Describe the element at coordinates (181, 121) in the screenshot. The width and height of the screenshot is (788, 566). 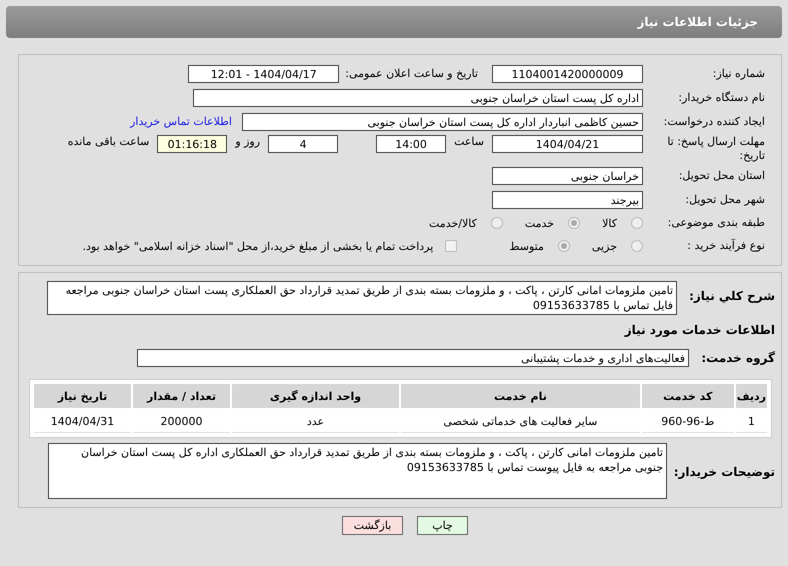
I see `contact-link: اطلاعات تماس خریدار` at that location.